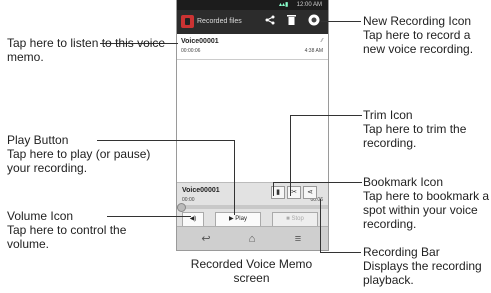 Image resolution: width=491 pixels, height=293 pixels. What do you see at coordinates (40, 216) in the screenshot?
I see `volume-callout-title: Volume Icon` at bounding box center [40, 216].